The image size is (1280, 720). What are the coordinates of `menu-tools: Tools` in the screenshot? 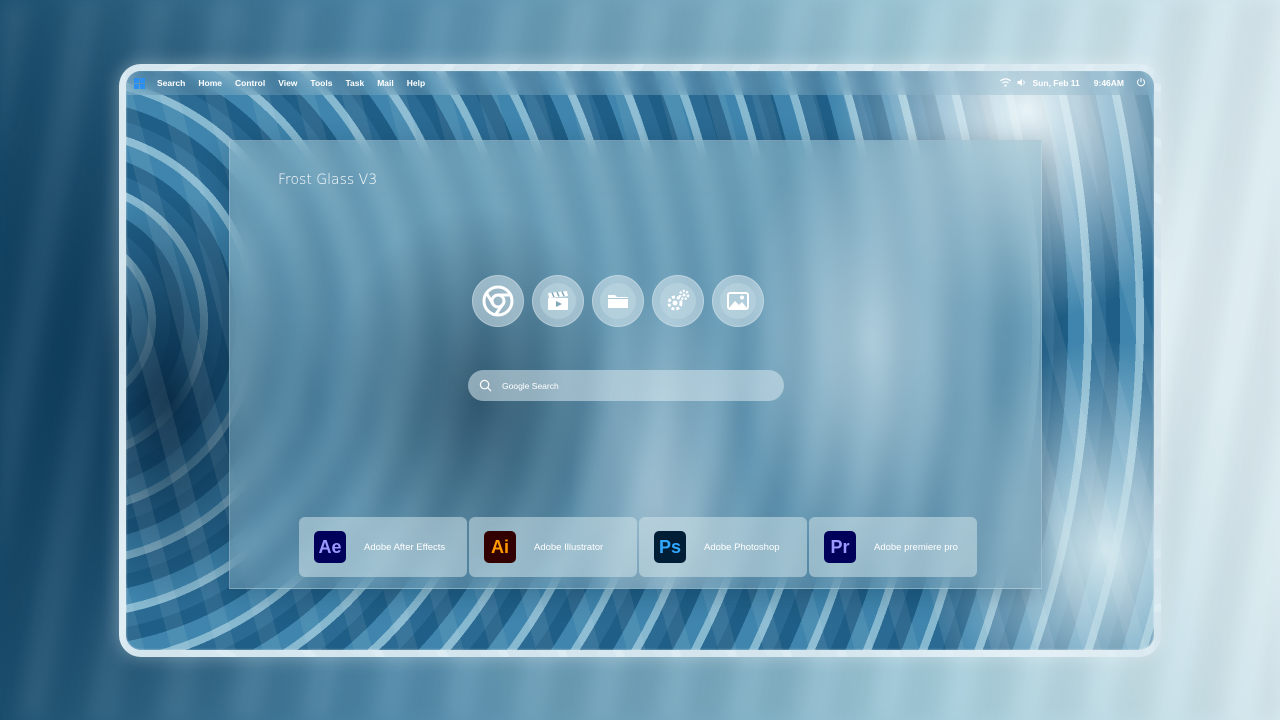 It's located at (321, 83).